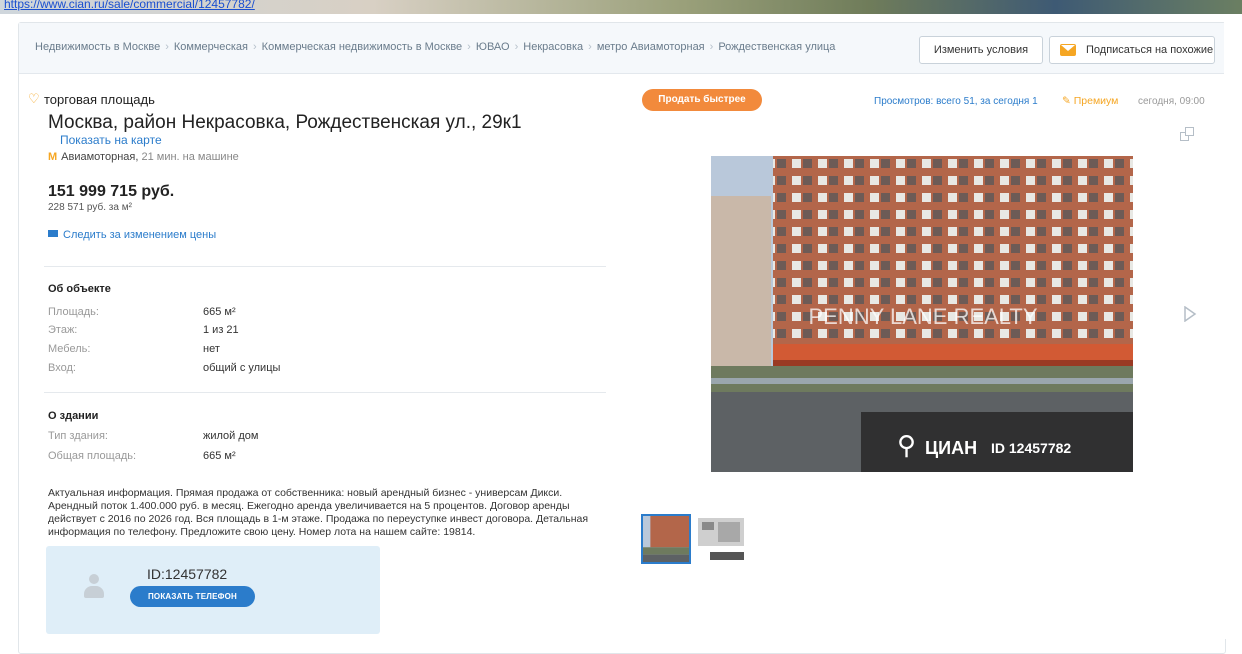 The image size is (1242, 654). What do you see at coordinates (362, 47) in the screenshot?
I see `breadcrumb-item-commercial-moscow: Коммерческая недвижимость в Москве` at bounding box center [362, 47].